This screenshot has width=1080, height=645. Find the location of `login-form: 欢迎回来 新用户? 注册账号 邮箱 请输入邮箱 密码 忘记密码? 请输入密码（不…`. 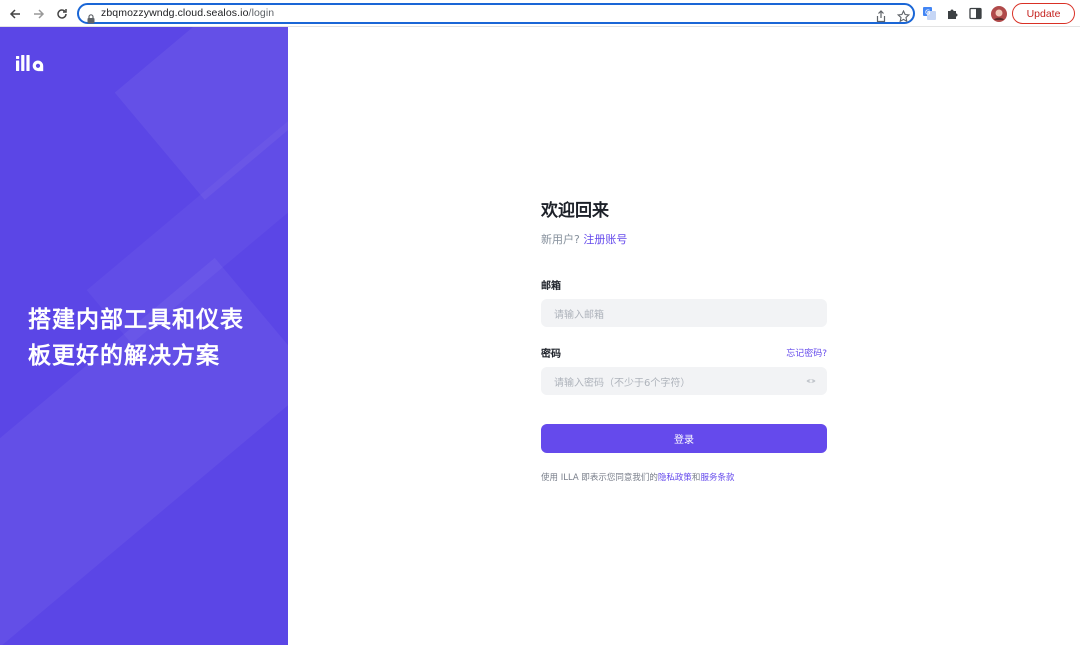

login-form: 欢迎回来 新用户? 注册账号 邮箱 请输入邮箱 密码 忘记密码? 请输入密码（不… is located at coordinates (684, 339).